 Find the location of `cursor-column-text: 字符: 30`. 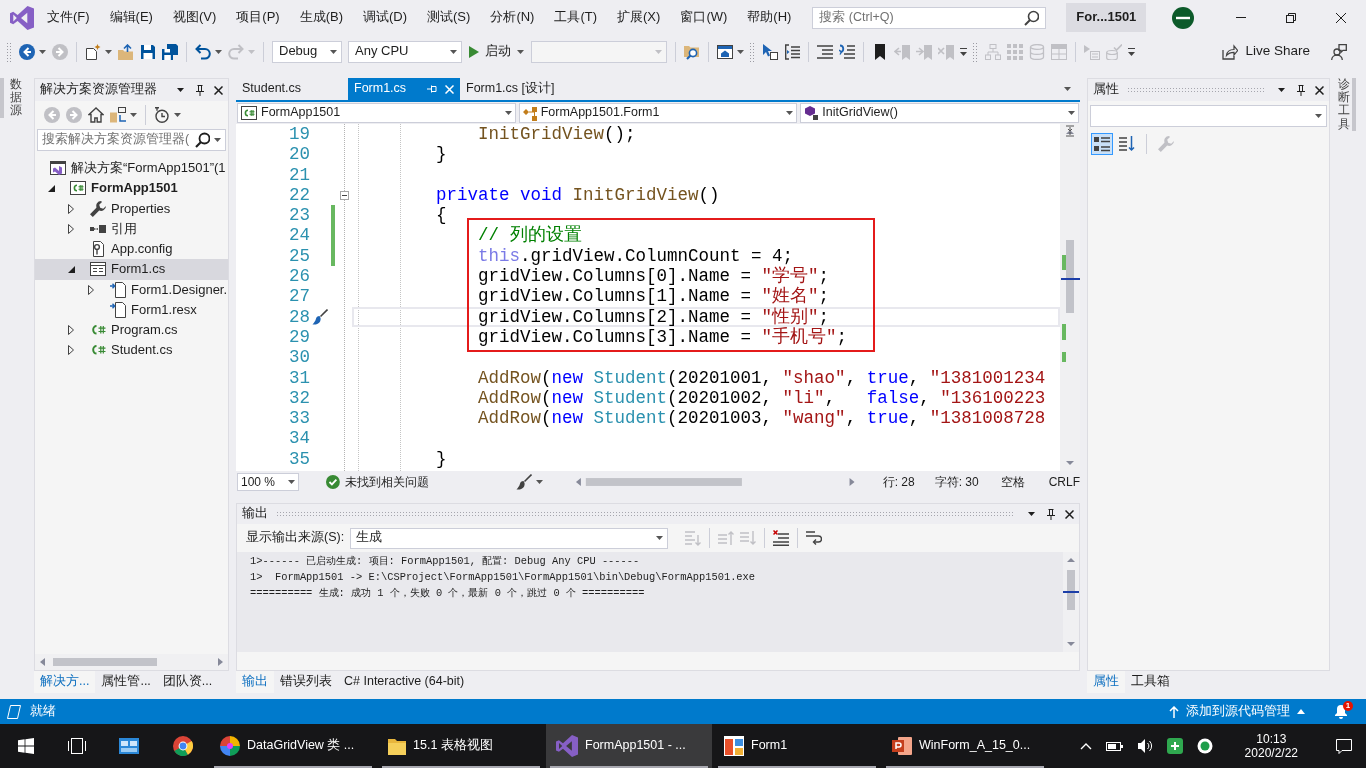

cursor-column-text: 字符: 30 is located at coordinates (956, 482).